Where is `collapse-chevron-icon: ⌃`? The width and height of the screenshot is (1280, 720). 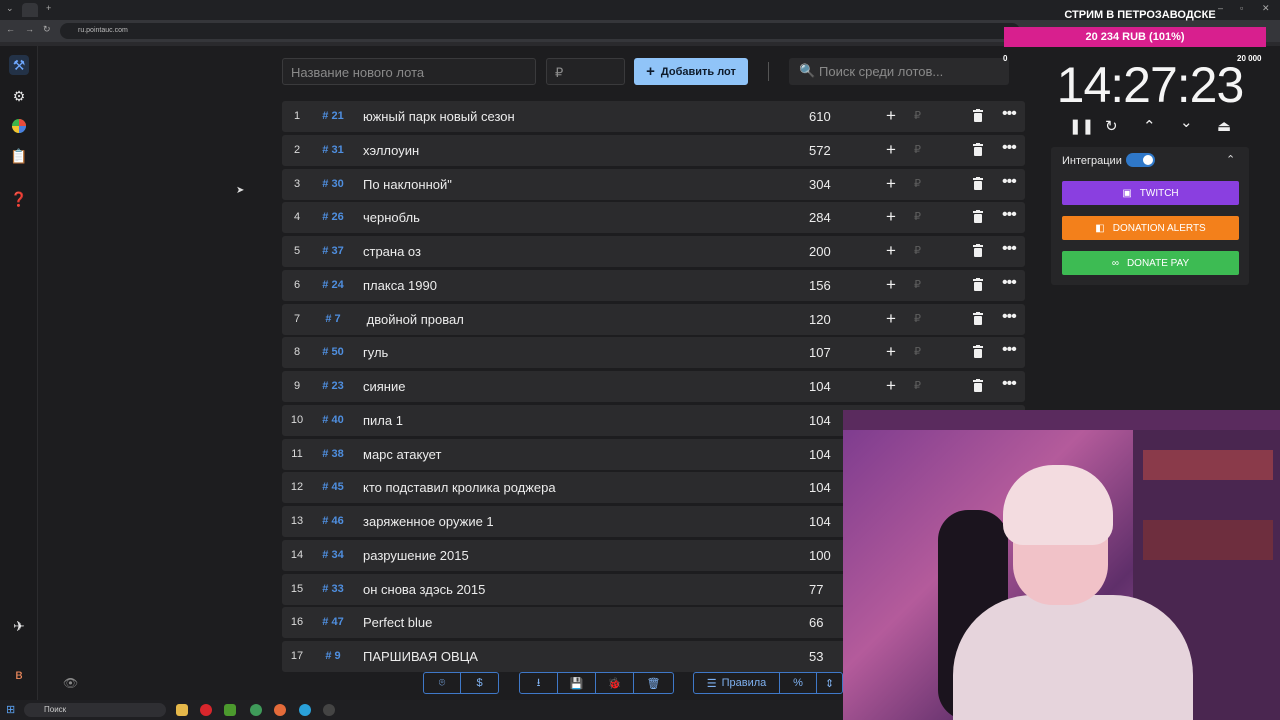
collapse-chevron-icon: ⌃ is located at coordinates (1230, 159).